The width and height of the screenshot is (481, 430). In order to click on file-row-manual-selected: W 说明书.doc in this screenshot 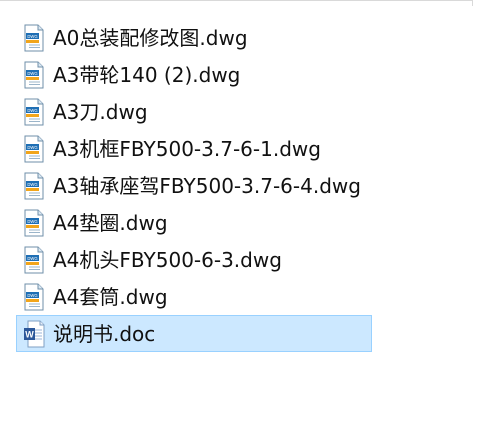, I will do `click(194, 333)`.